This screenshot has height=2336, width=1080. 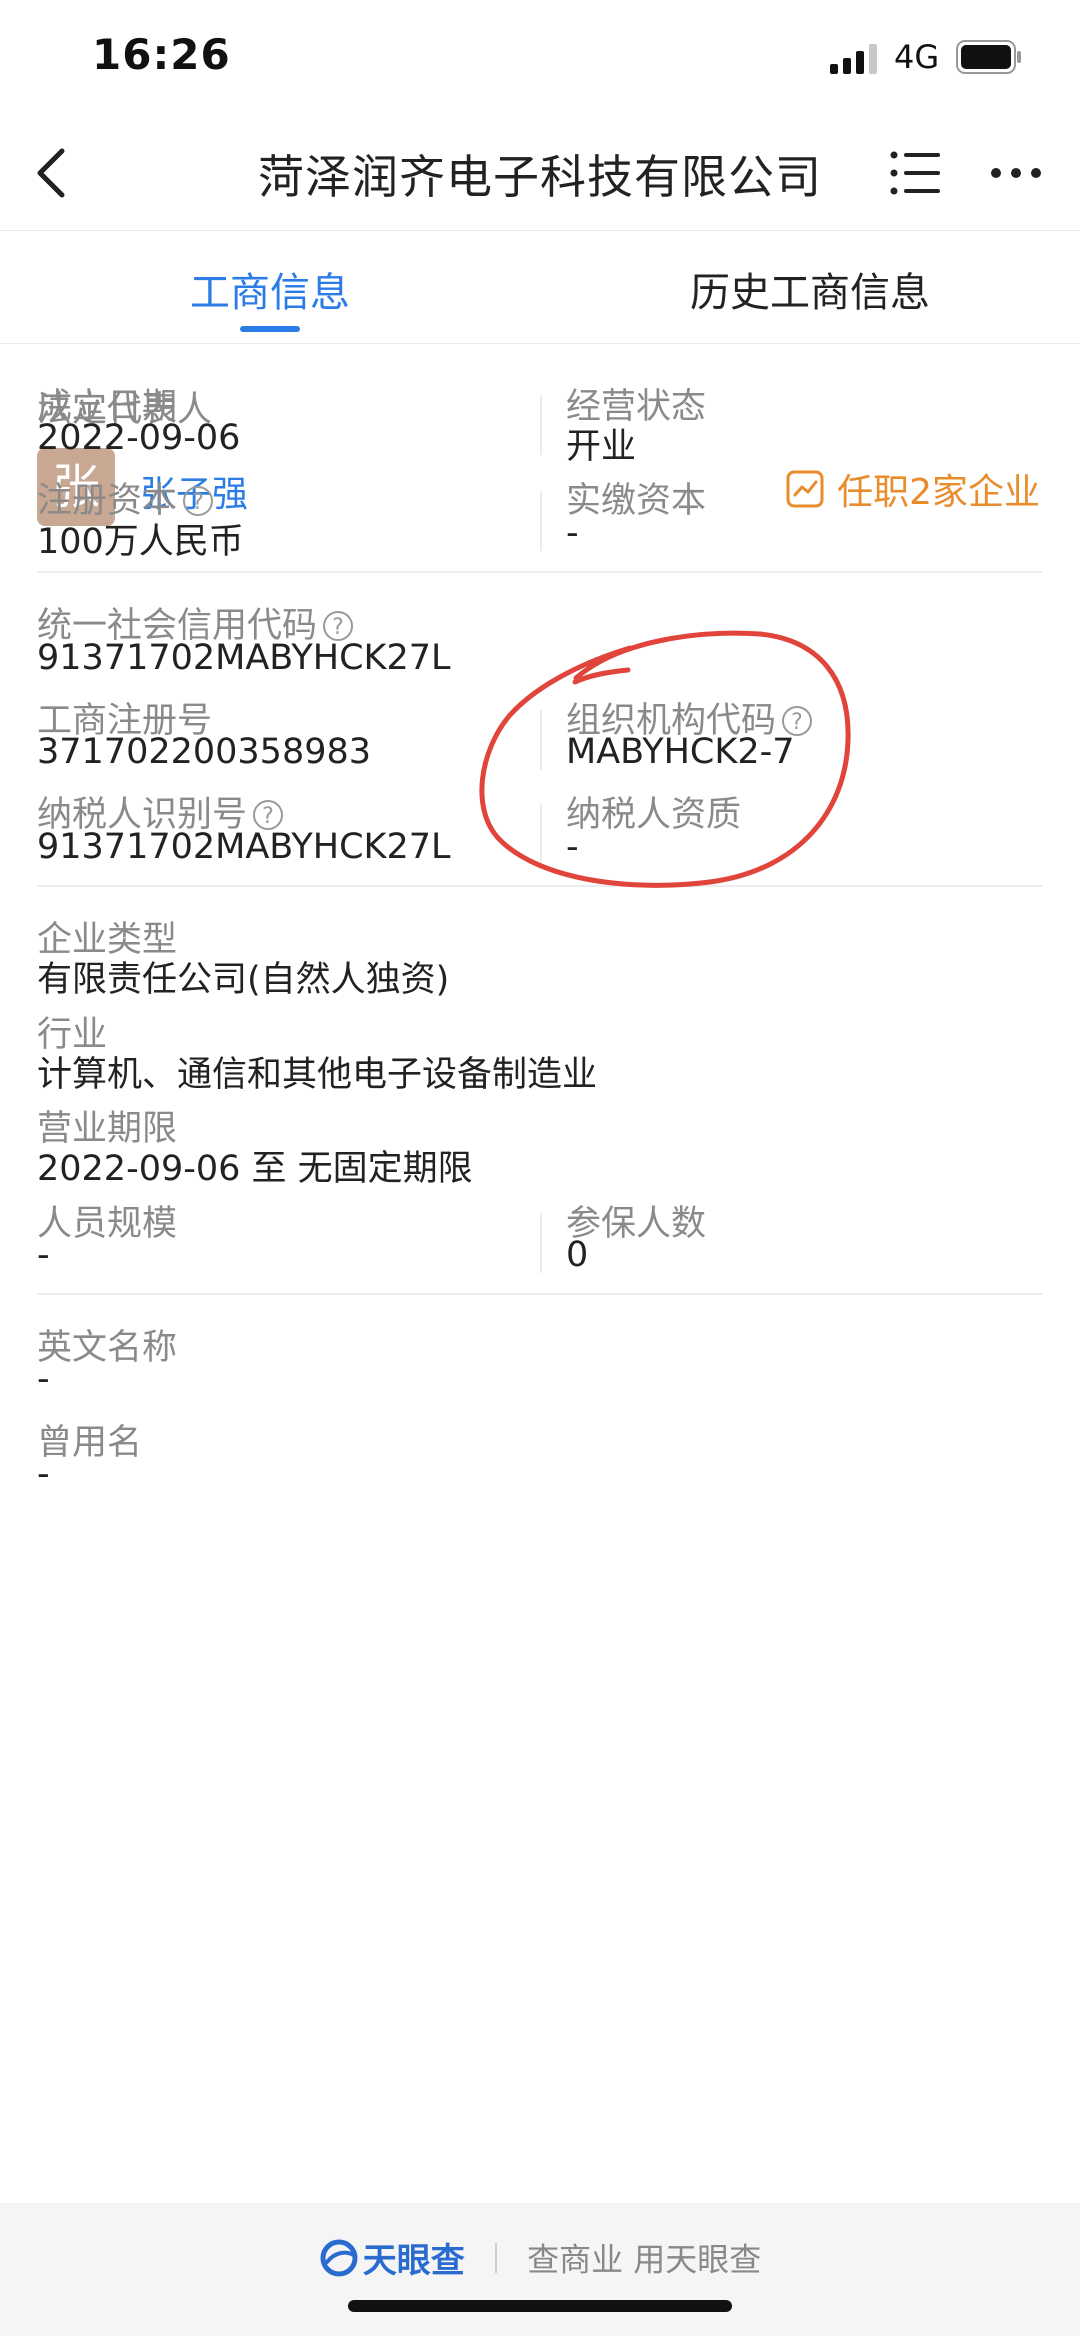 What do you see at coordinates (244, 658) in the screenshot?
I see `credit-code-value: 91371702MABYHCK27L` at bounding box center [244, 658].